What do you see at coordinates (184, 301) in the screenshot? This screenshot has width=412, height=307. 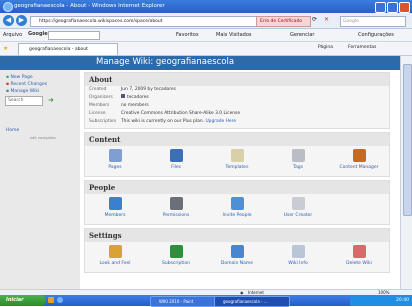 I see `task-paint: WIKI 2010 - Paint` at bounding box center [184, 301].